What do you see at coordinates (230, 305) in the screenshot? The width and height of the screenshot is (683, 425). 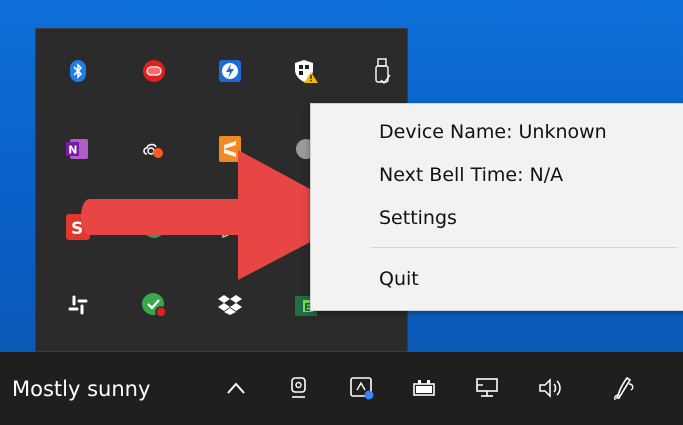 I see `dropbox-icon` at bounding box center [230, 305].